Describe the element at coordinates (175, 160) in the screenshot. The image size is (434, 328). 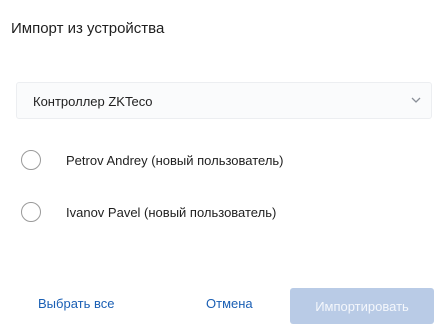
I see `user-option-label: Petrov Andrey (новый пользователь)` at that location.